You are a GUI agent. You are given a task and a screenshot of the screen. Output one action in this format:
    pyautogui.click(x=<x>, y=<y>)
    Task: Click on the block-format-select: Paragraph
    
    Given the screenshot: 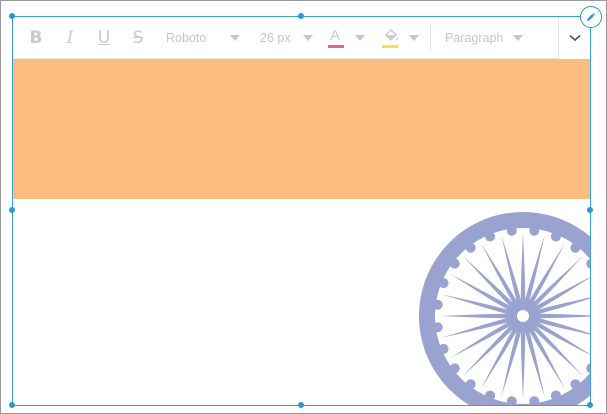 What is the action you would take?
    pyautogui.click(x=492, y=38)
    